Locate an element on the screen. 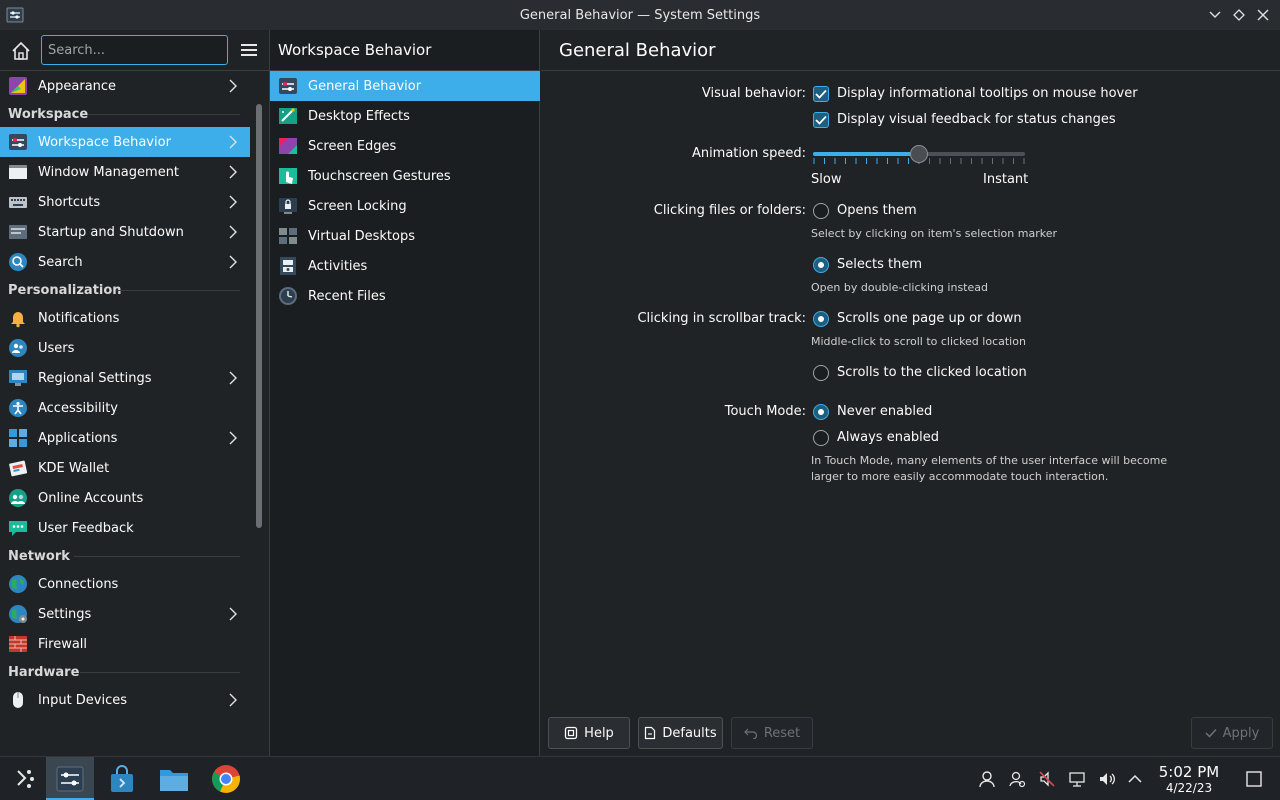 The image size is (1280, 800). feedback-checkbox is located at coordinates (821, 120).